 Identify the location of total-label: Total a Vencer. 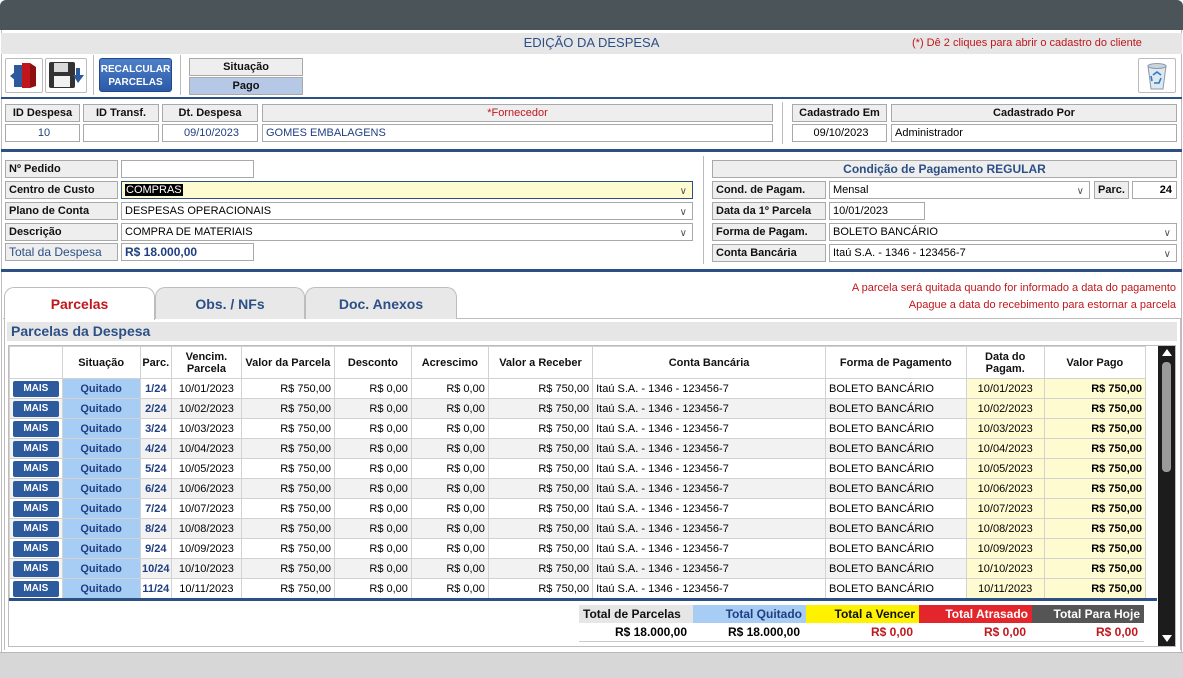
(862, 614).